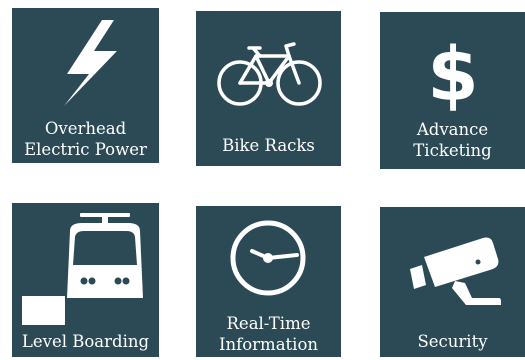 This screenshot has height=360, width=525. I want to click on tile-bike-racks: Bike Racks, so click(268, 88).